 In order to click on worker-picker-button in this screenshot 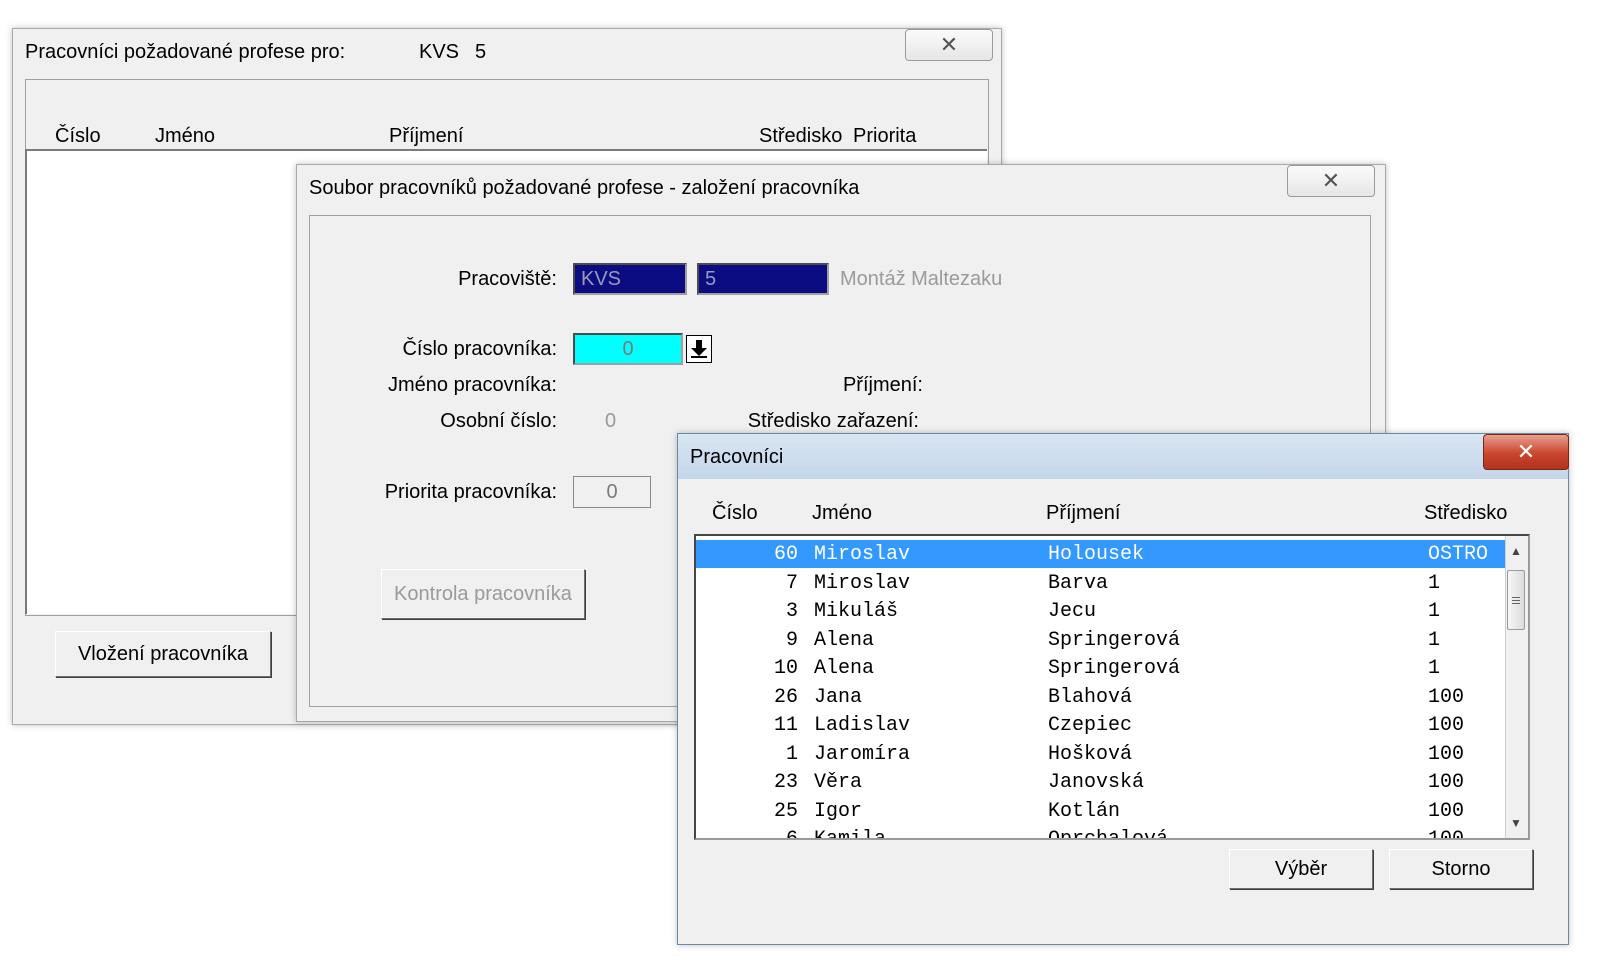, I will do `click(699, 349)`.